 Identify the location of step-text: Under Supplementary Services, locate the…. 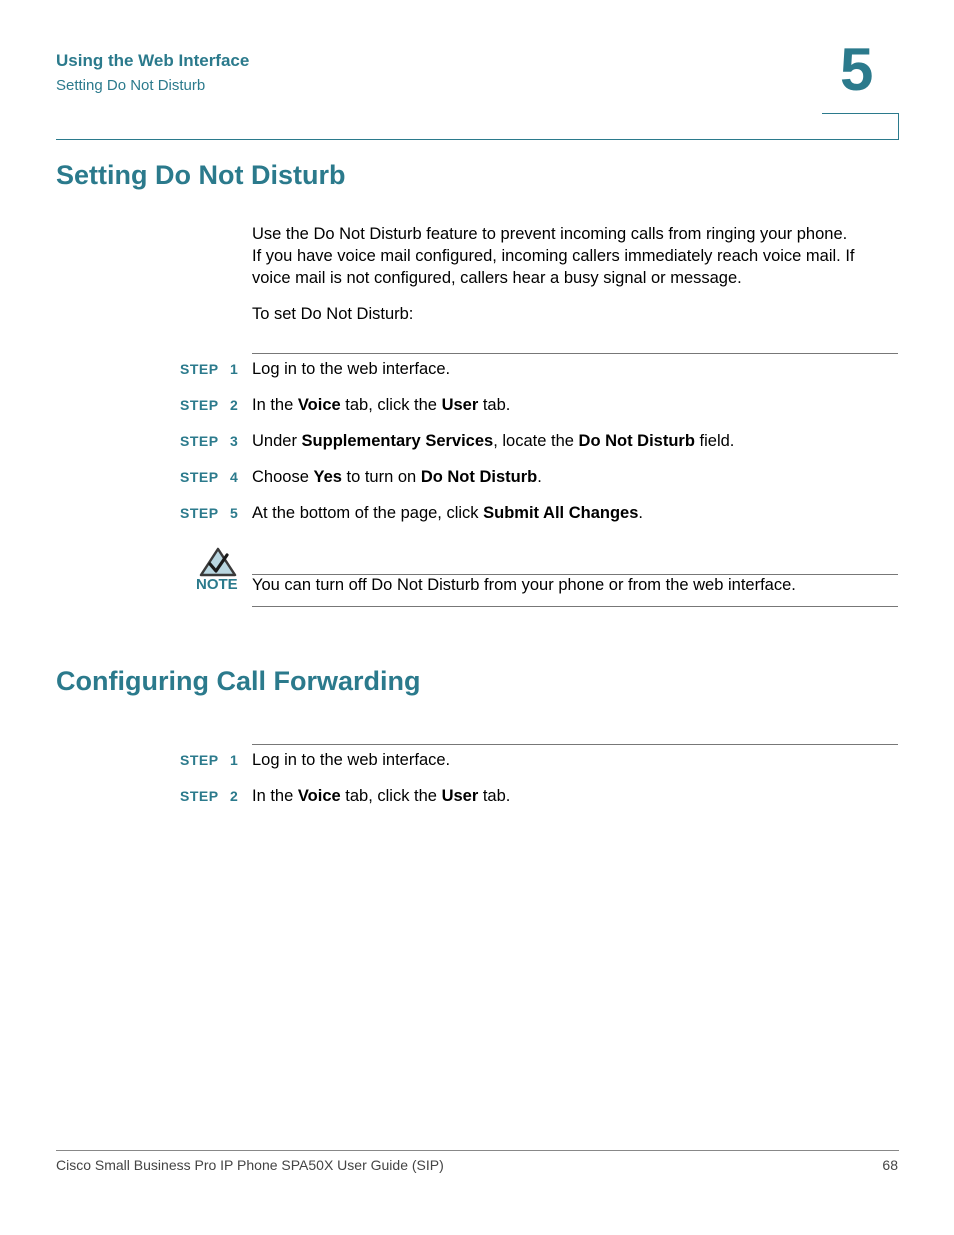
(493, 441).